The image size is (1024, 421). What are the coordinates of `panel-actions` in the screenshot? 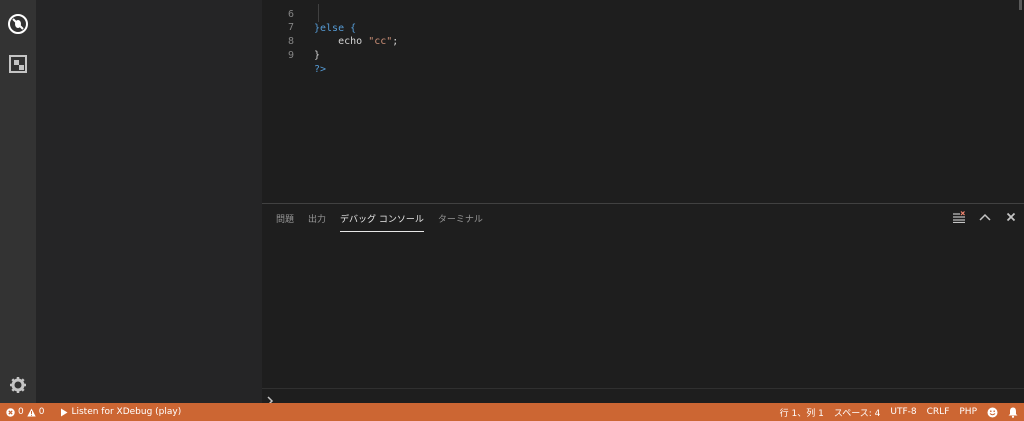 It's located at (985, 217).